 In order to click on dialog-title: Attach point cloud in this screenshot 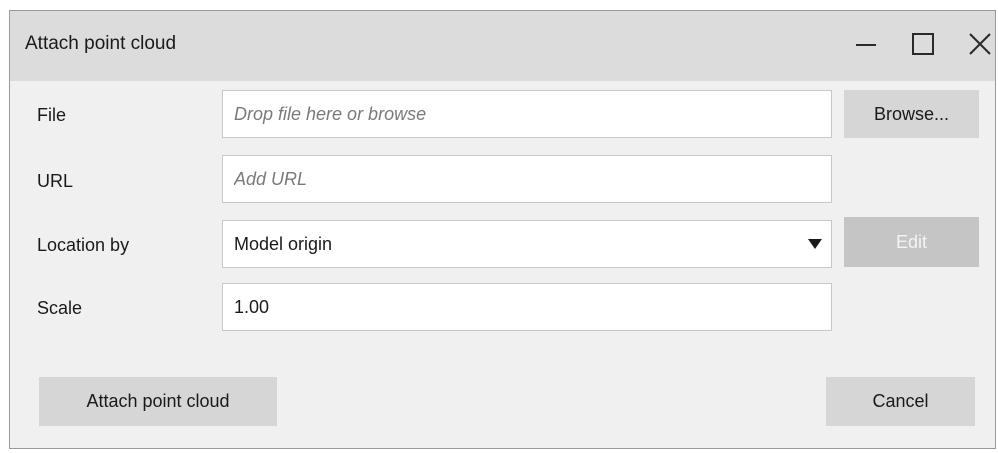, I will do `click(101, 43)`.